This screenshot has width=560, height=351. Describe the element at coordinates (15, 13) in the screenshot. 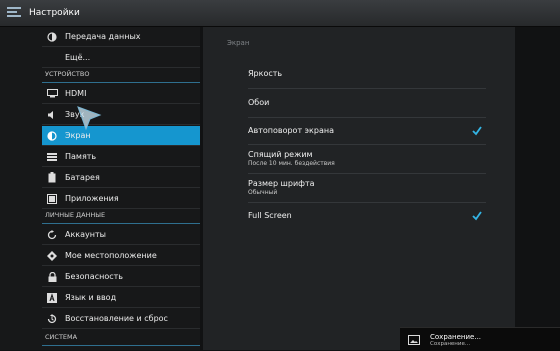

I see `settings-app-icon` at that location.